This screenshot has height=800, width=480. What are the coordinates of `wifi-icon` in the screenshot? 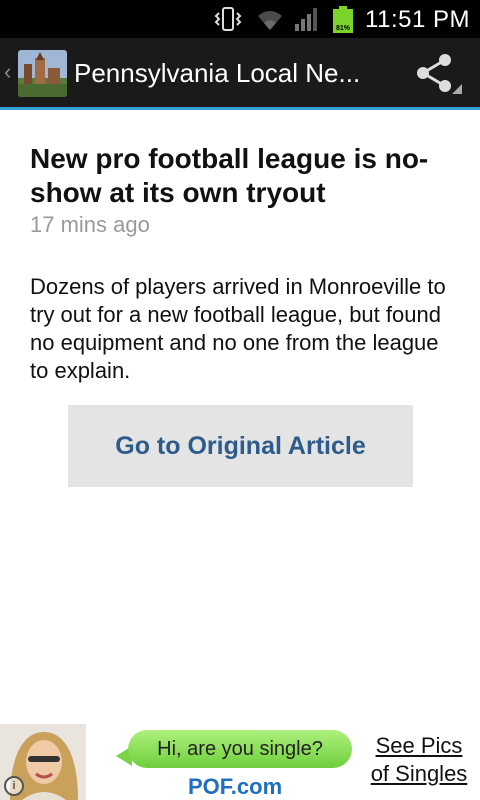 It's located at (270, 20).